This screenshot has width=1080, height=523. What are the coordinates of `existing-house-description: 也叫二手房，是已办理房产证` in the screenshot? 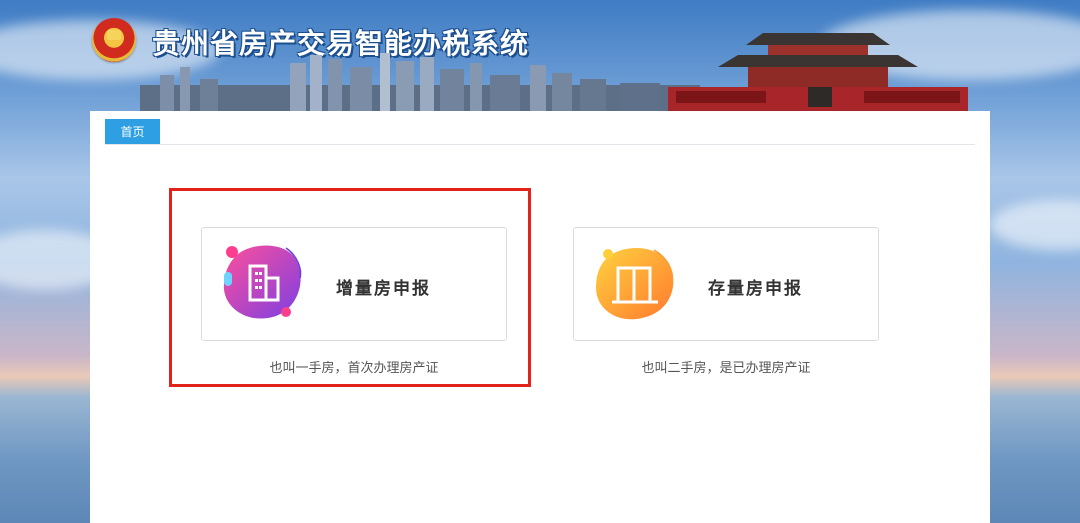 It's located at (726, 368).